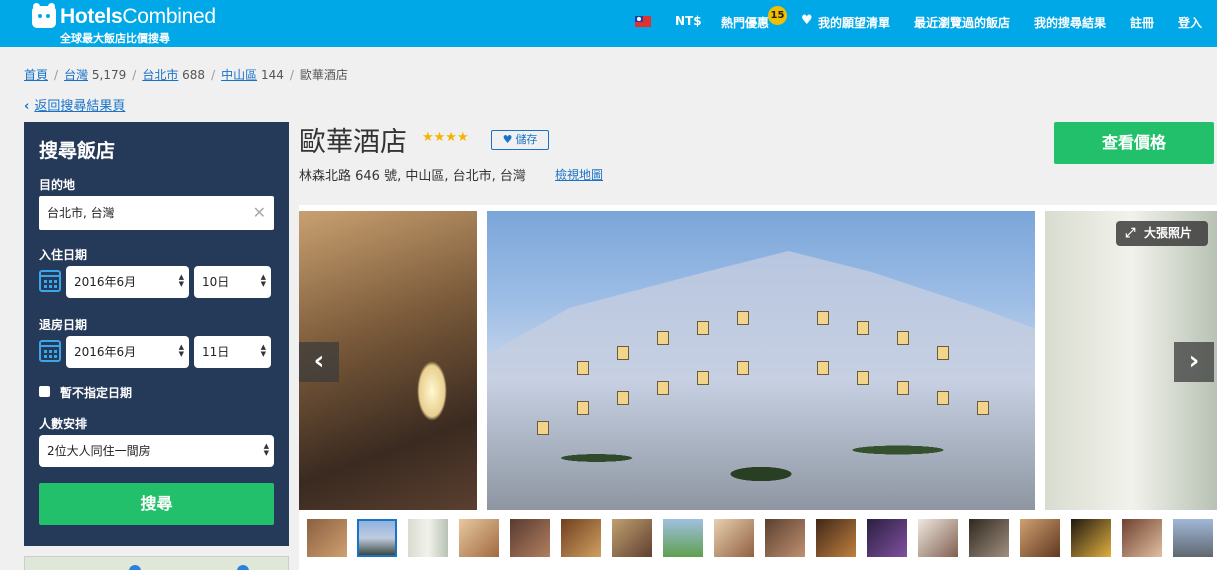 This screenshot has height=570, width=1217. I want to click on breadcrumb-city: 台北市, so click(160, 75).